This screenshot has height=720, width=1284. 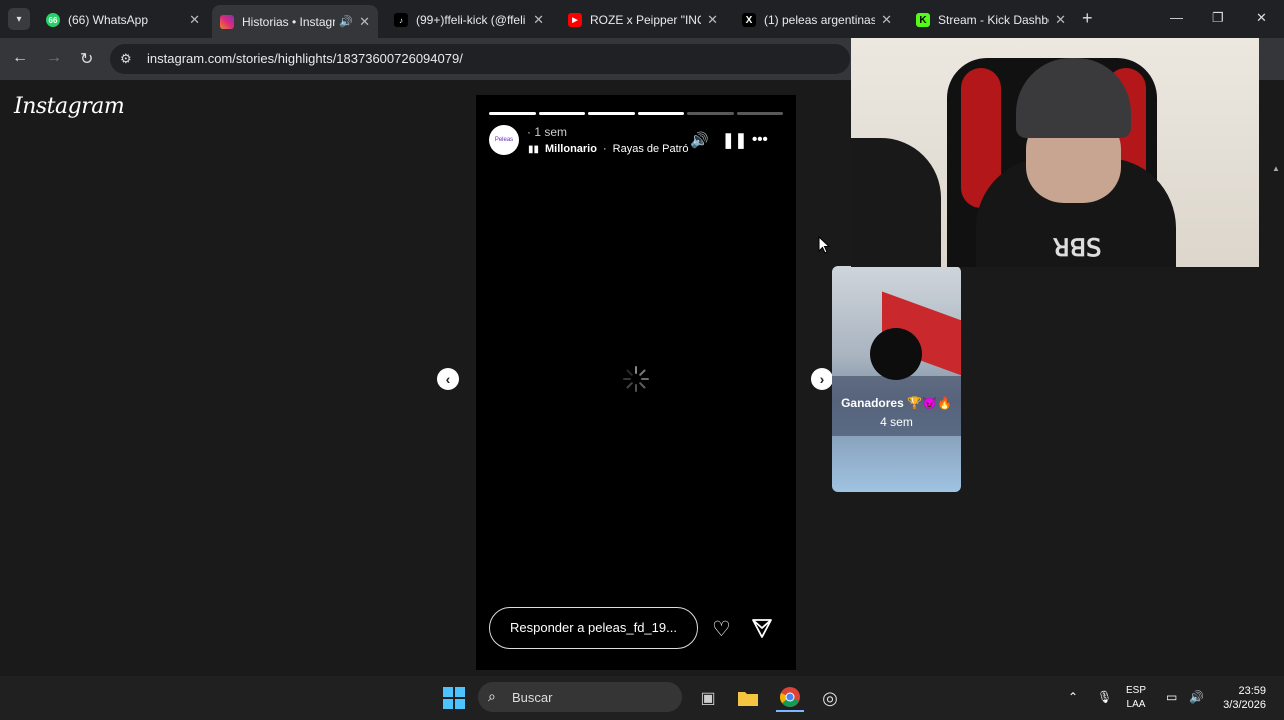 I want to click on tab-kick: K Stream - Kick Dashbo ✕, so click(x=991, y=20).